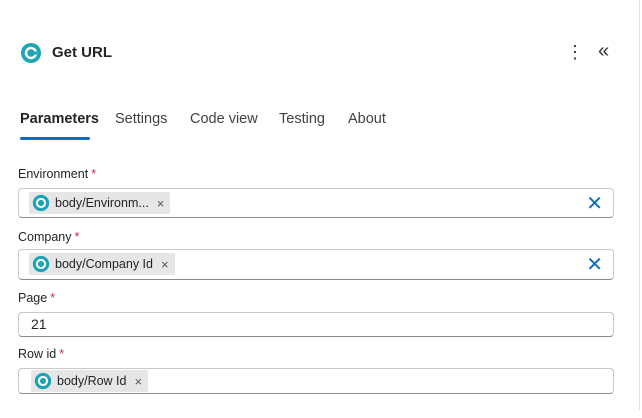  What do you see at coordinates (302, 119) in the screenshot?
I see `tab-testing: Testing` at bounding box center [302, 119].